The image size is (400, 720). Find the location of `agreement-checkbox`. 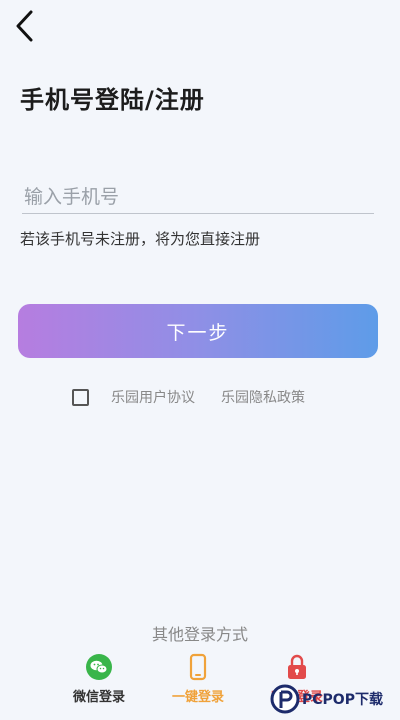

agreement-checkbox is located at coordinates (80, 397).